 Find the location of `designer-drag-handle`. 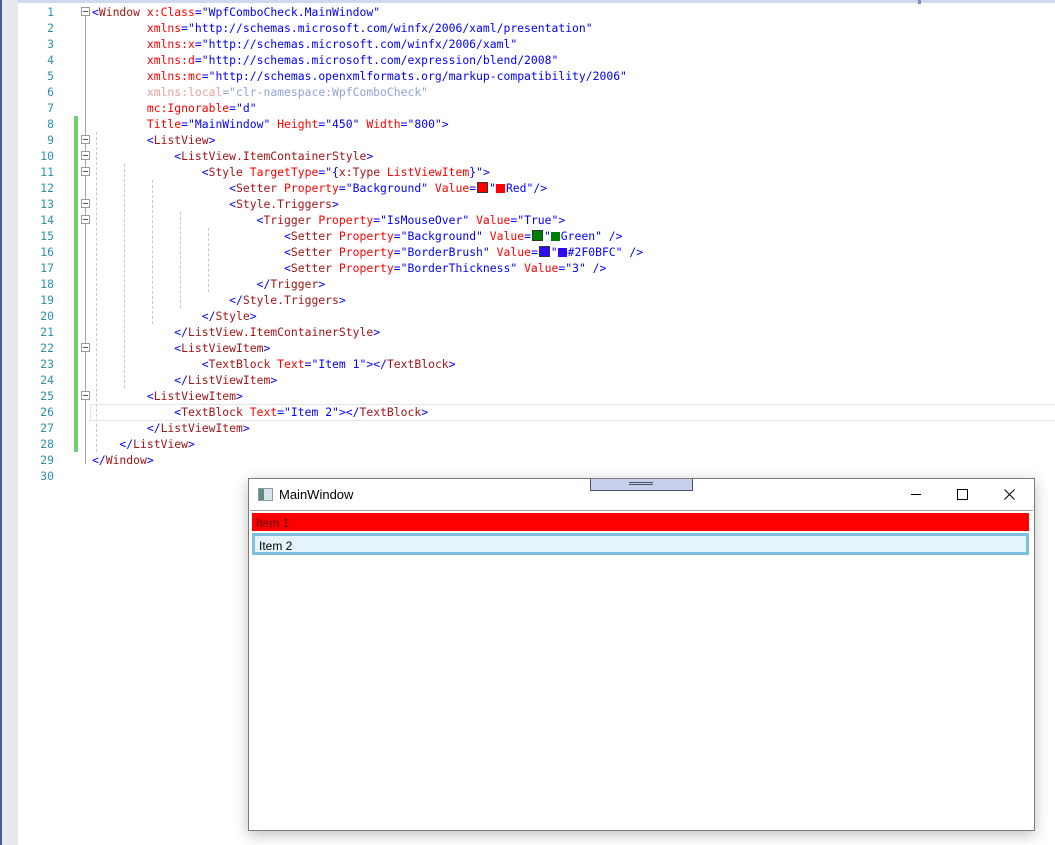

designer-drag-handle is located at coordinates (641, 485).